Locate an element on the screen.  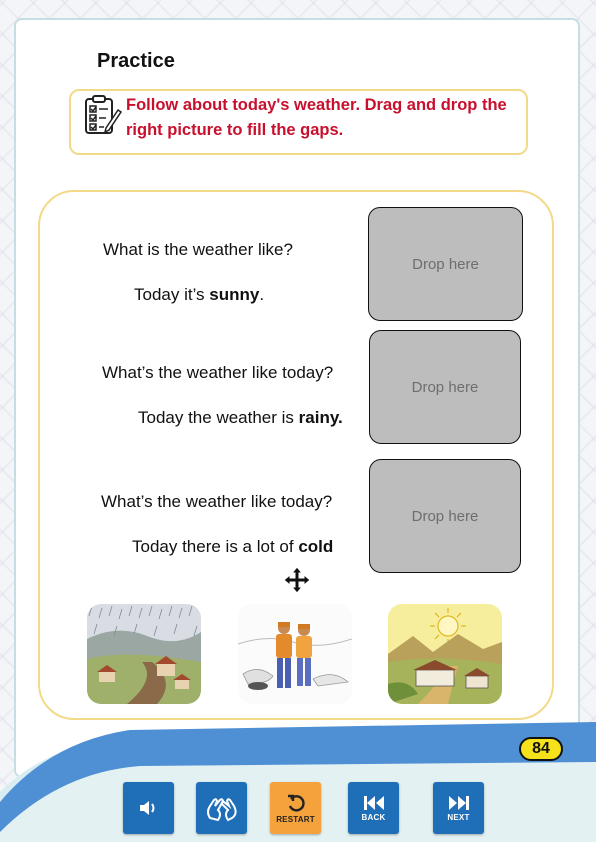
back-label: BACK is located at coordinates (373, 817).